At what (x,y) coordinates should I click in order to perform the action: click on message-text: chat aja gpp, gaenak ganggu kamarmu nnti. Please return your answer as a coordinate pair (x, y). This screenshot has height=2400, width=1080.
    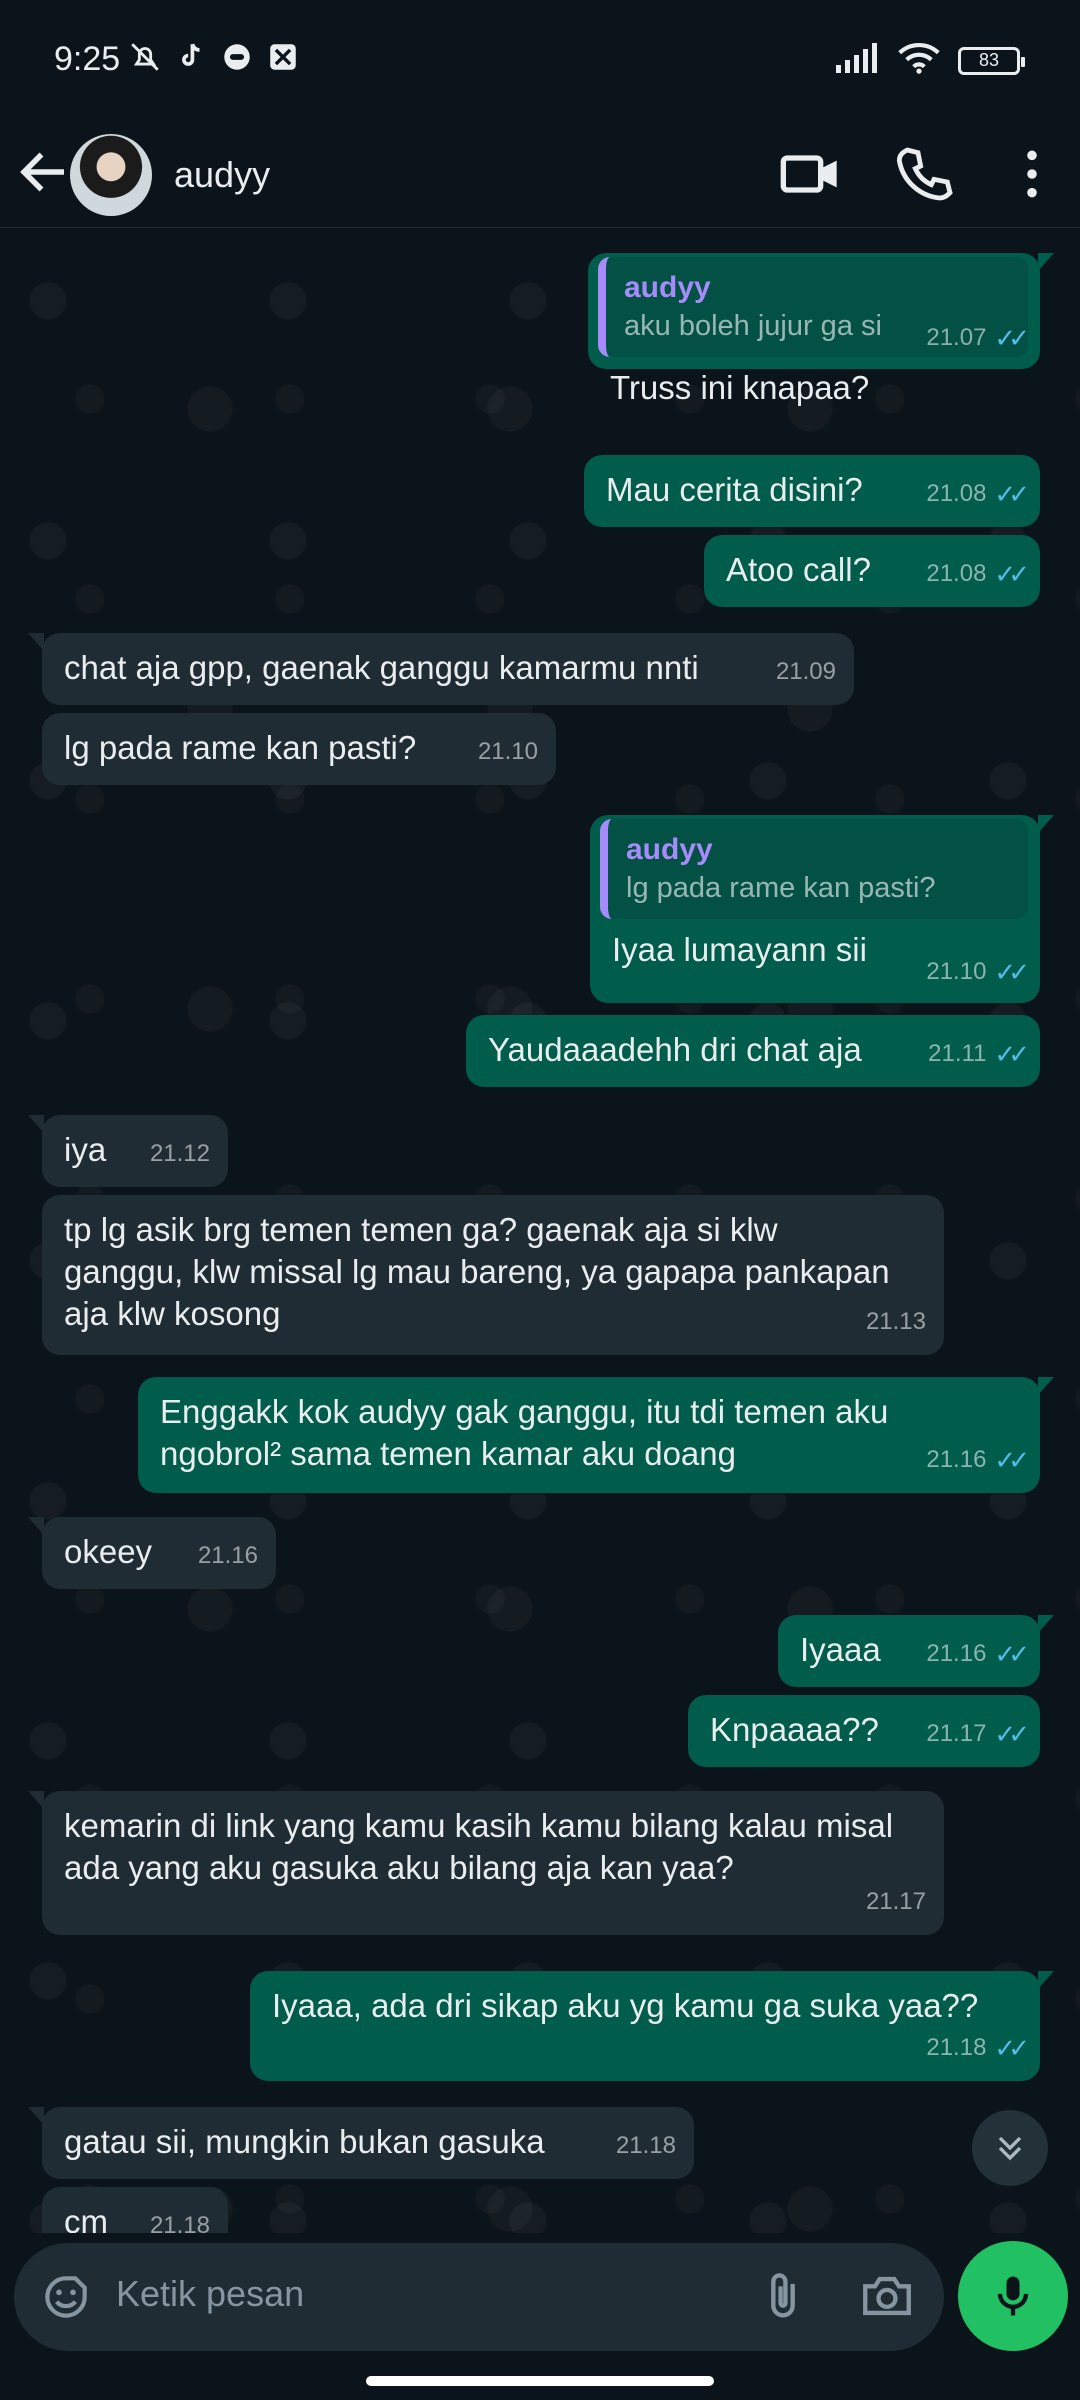
    Looking at the image, I should click on (381, 667).